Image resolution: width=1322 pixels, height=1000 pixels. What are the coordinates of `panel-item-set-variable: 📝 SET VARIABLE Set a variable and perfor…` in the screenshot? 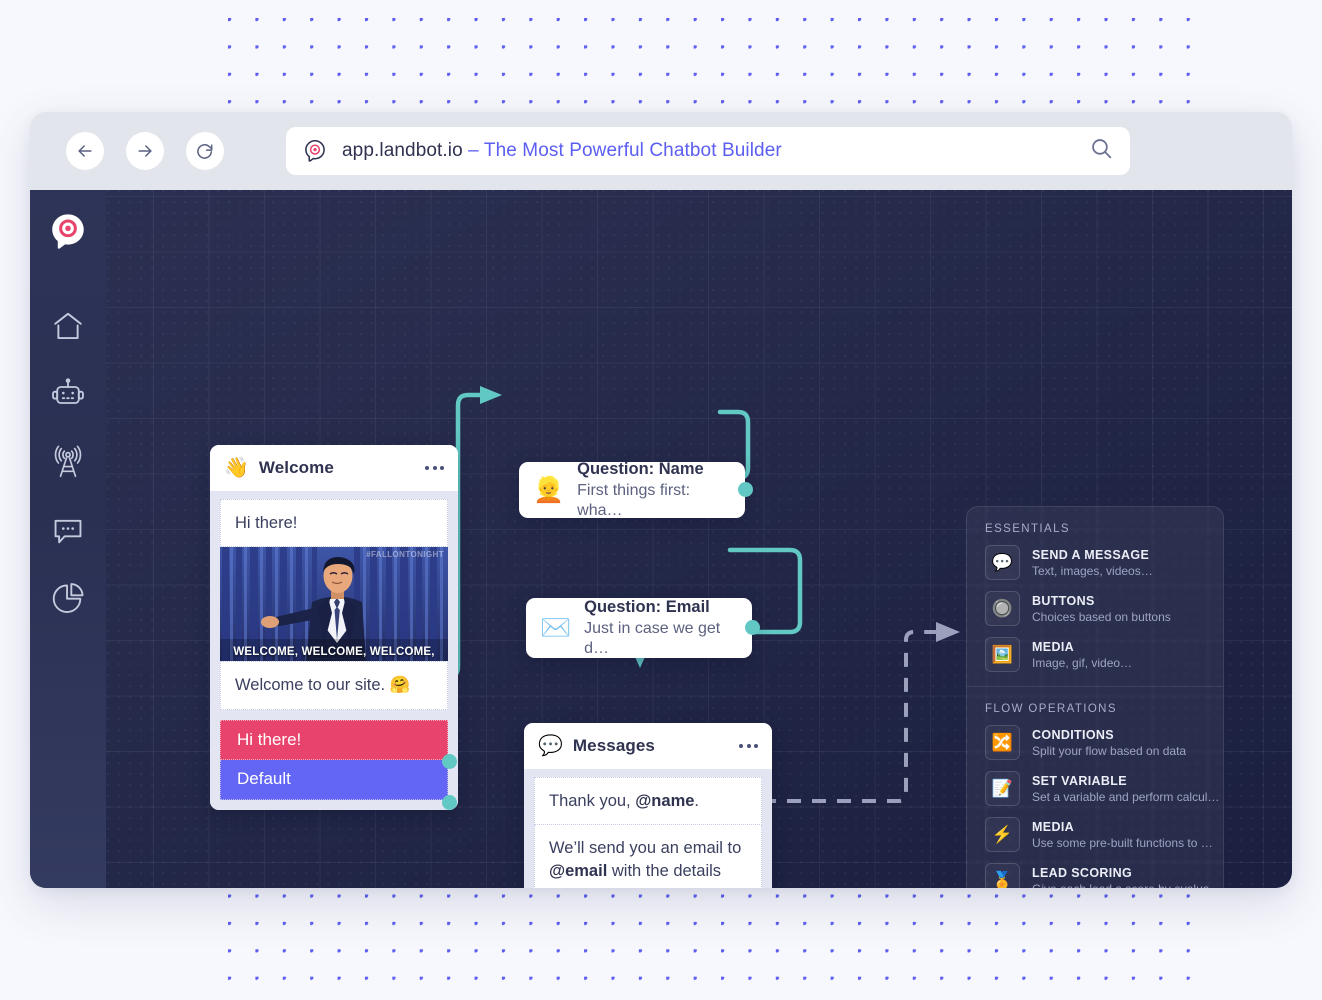 It's located at (1102, 788).